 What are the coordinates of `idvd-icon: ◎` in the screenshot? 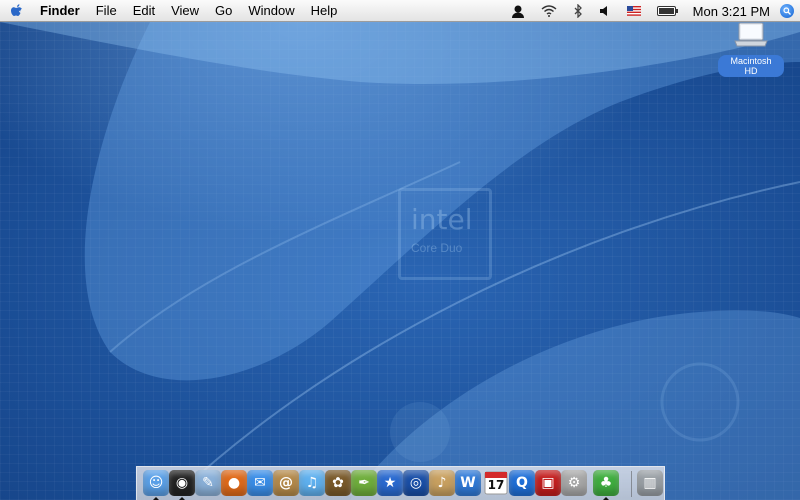 It's located at (416, 483).